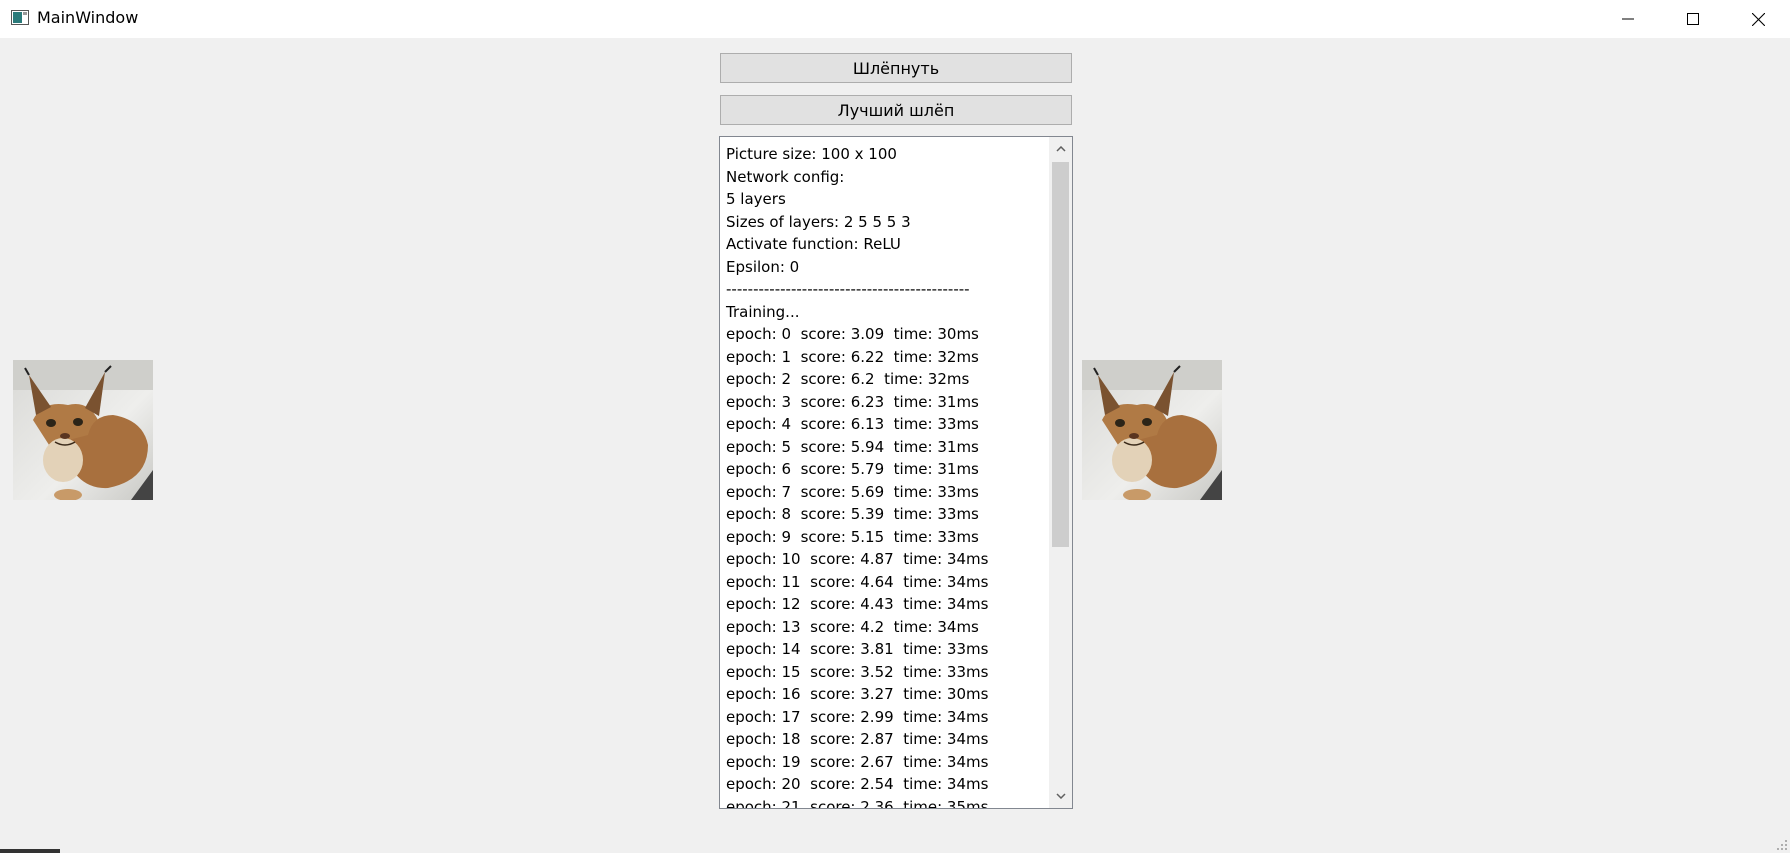  Describe the element at coordinates (756, 199) in the screenshot. I see `log-line: 5 layers` at that location.